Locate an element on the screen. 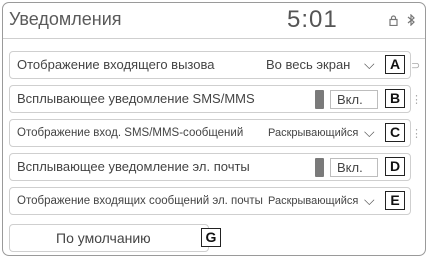  callout-label: C is located at coordinates (395, 132).